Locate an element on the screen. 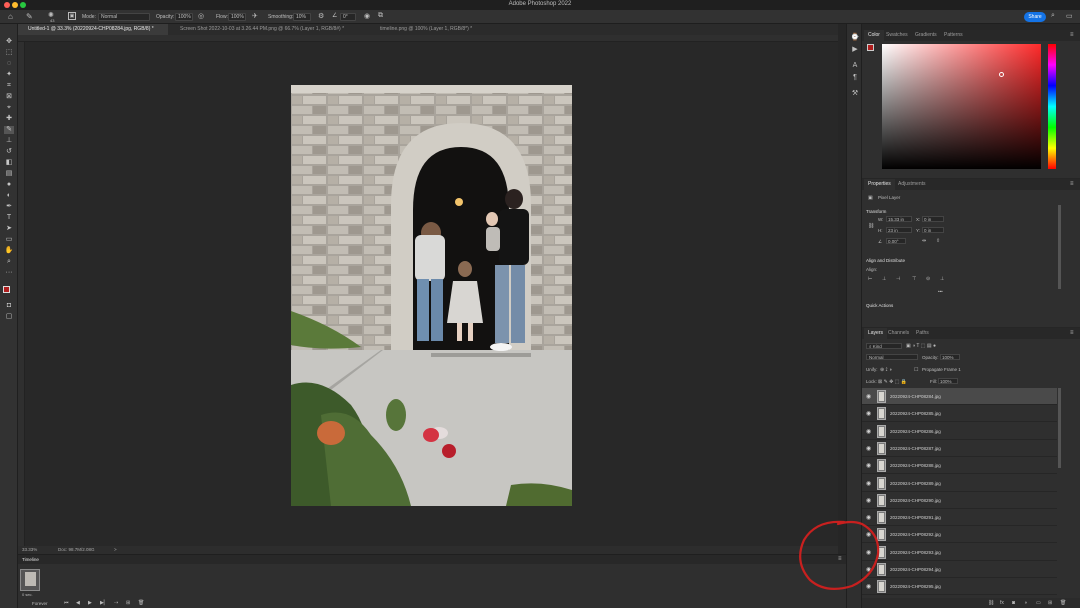 The height and width of the screenshot is (608, 1080). layer-row: ◉ 20220924-CHP08290.jpg is located at coordinates (959, 500).